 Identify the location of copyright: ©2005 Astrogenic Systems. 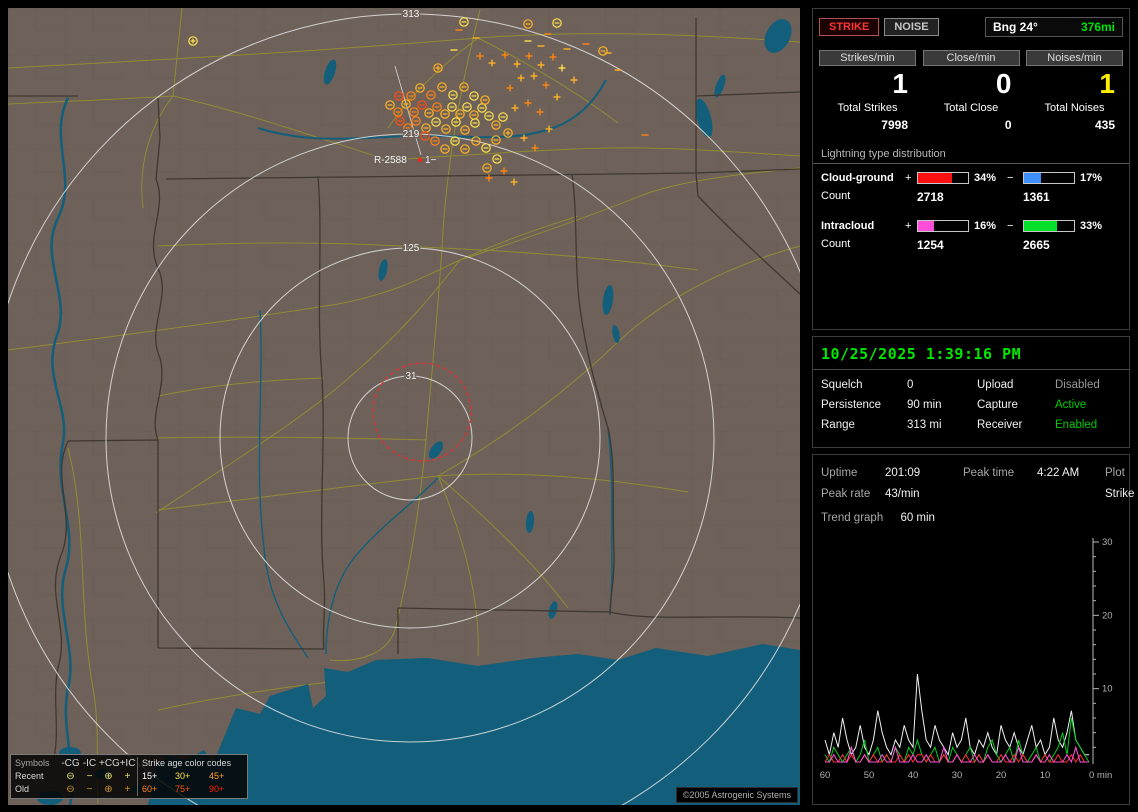
(736, 795).